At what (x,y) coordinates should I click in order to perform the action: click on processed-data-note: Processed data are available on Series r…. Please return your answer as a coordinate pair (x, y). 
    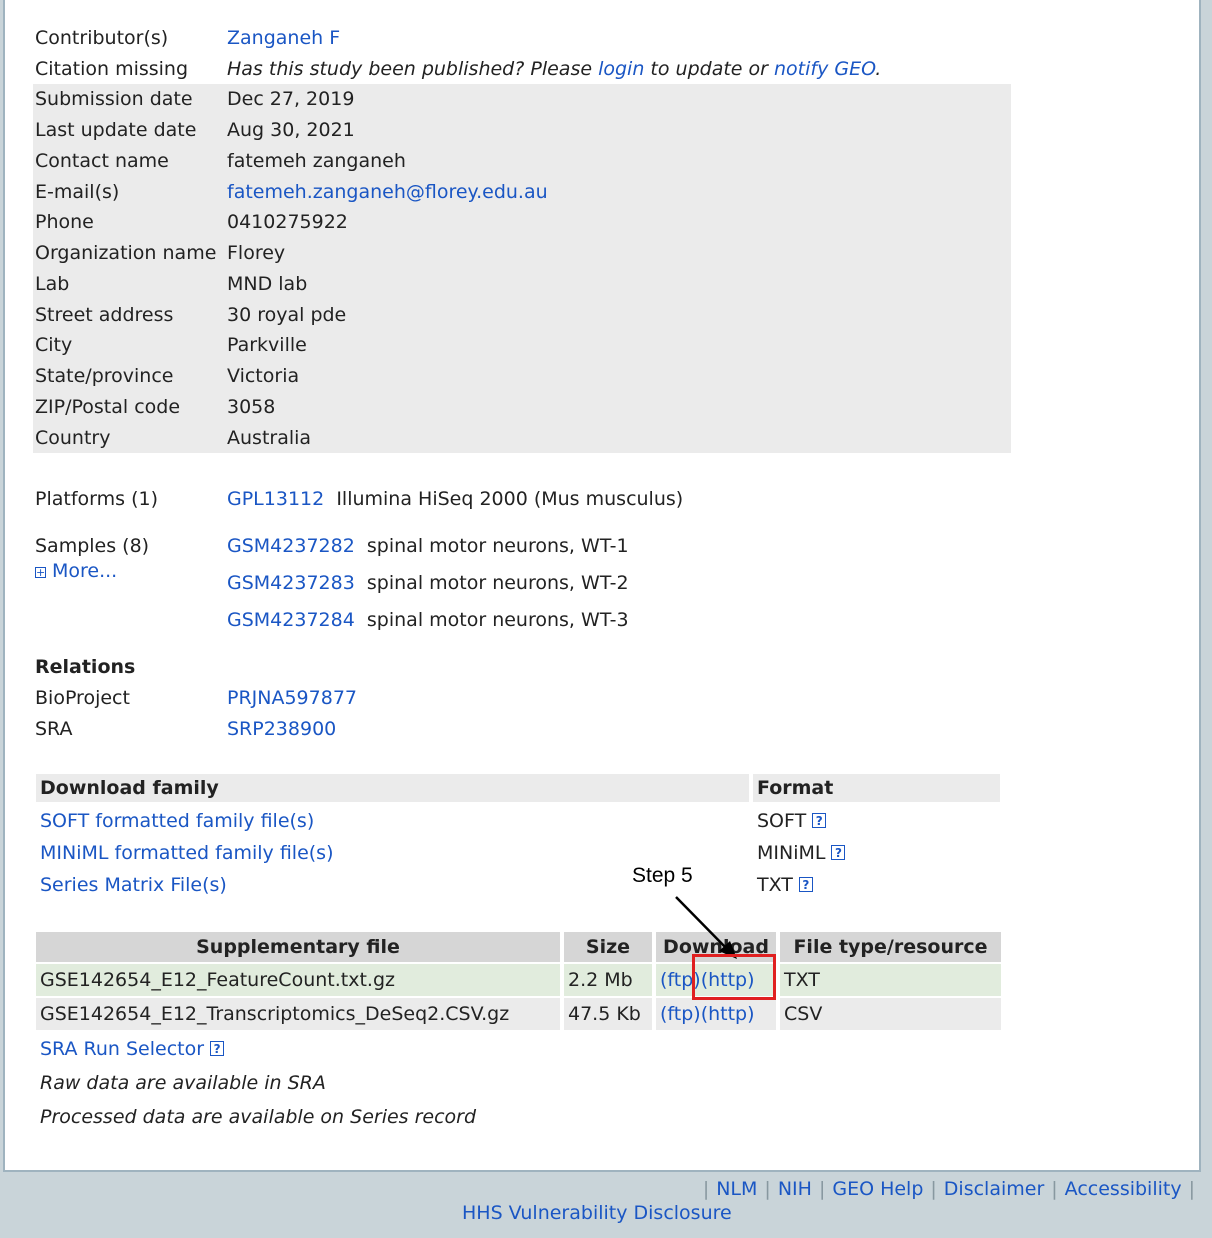
    Looking at the image, I should click on (258, 1117).